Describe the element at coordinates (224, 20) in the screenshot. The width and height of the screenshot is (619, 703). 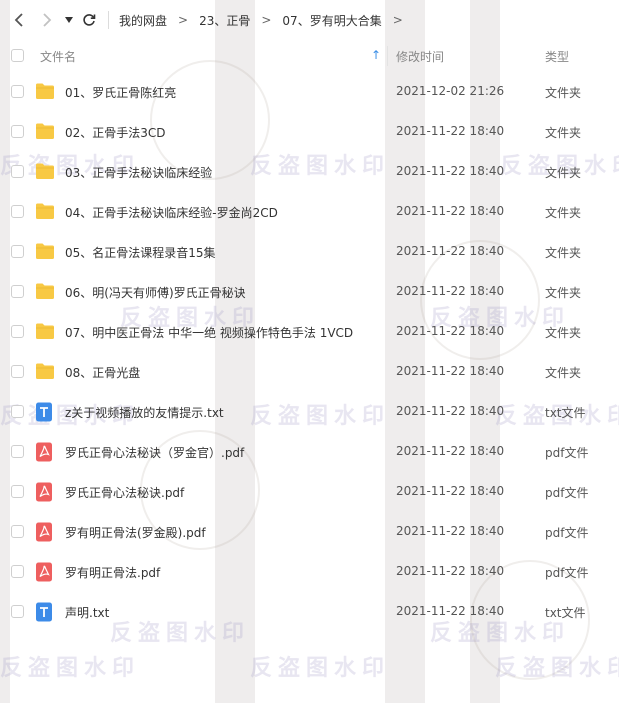
I see `breadcrumb-item-category: 23、正骨` at that location.